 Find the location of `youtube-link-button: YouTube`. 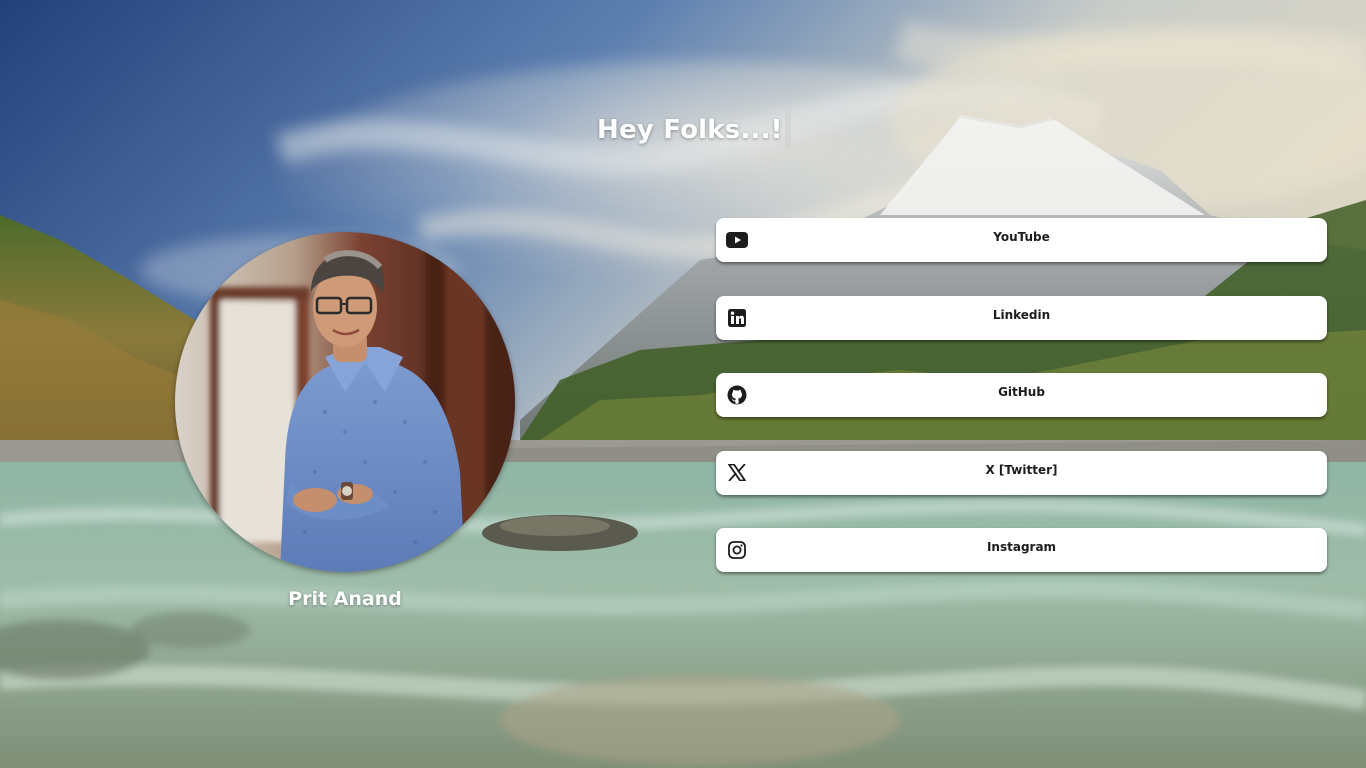

youtube-link-button: YouTube is located at coordinates (1021, 240).